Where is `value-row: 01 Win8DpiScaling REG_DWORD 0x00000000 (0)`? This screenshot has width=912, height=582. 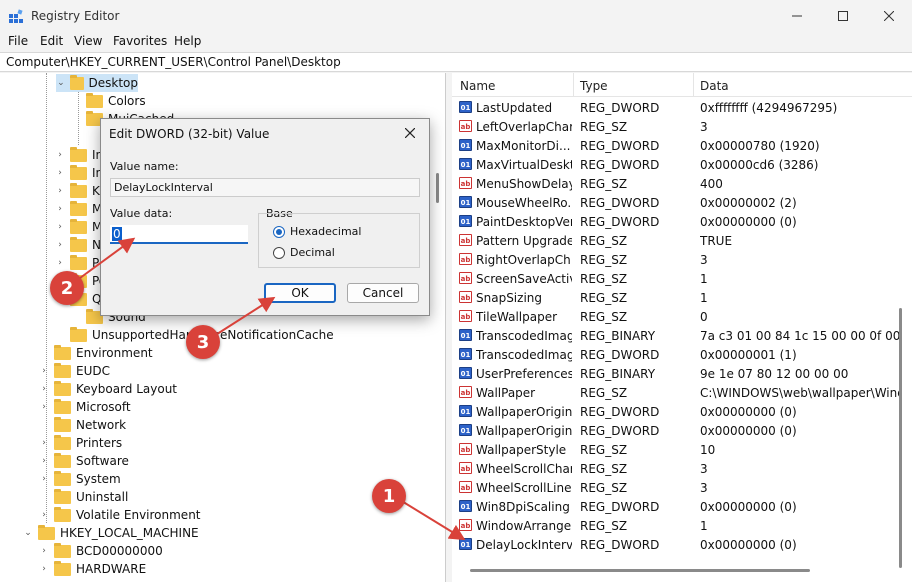 value-row: 01 Win8DpiScaling REG_DWORD 0x00000000 (0) is located at coordinates (672, 506).